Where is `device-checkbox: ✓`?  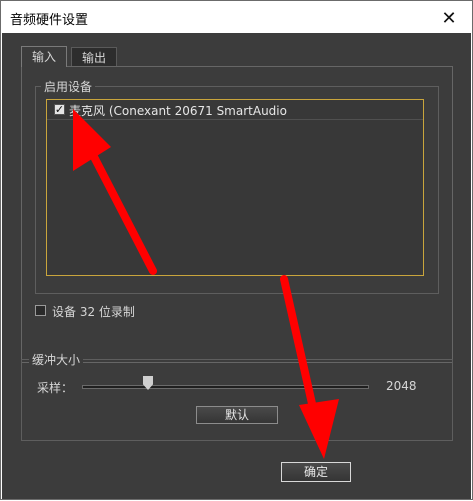 device-checkbox: ✓ is located at coordinates (59, 109).